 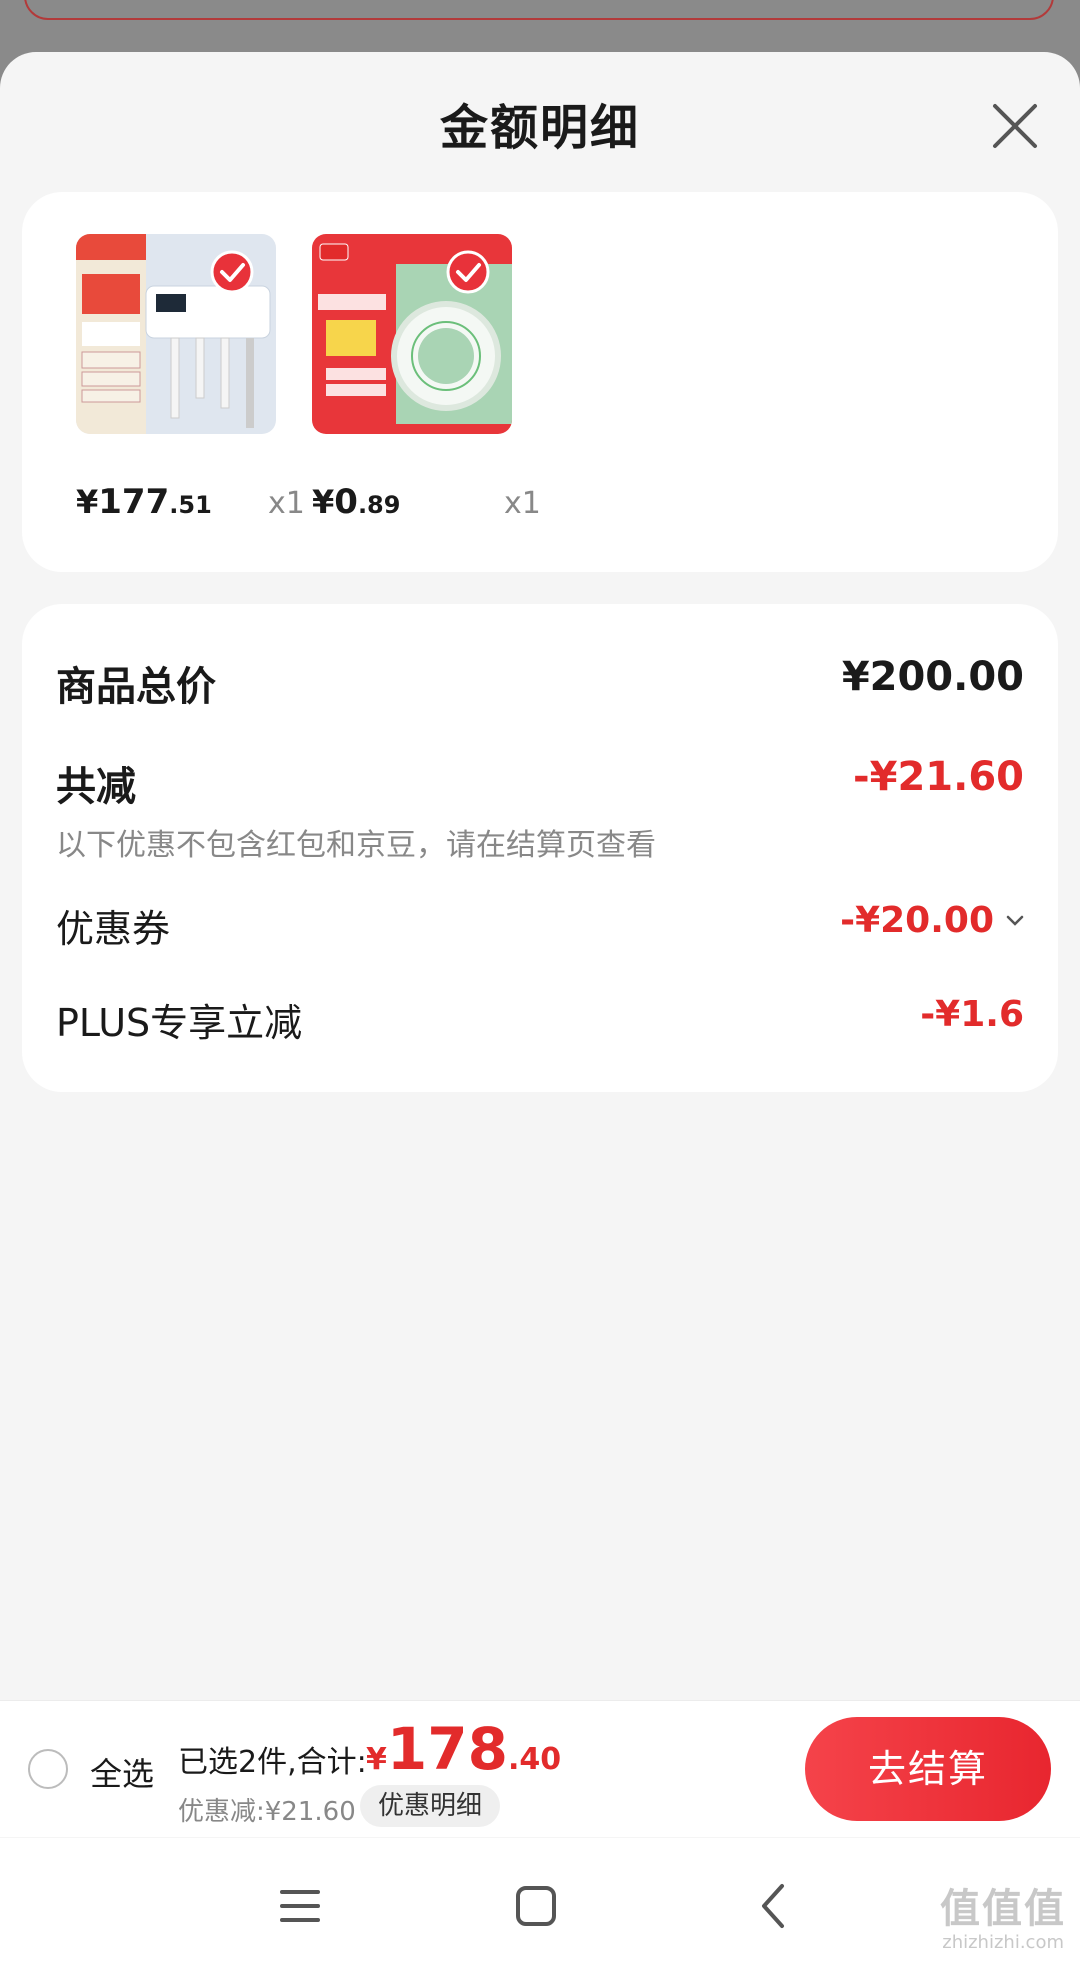 What do you see at coordinates (96, 787) in the screenshot?
I see `total-reduce-label: 共减` at bounding box center [96, 787].